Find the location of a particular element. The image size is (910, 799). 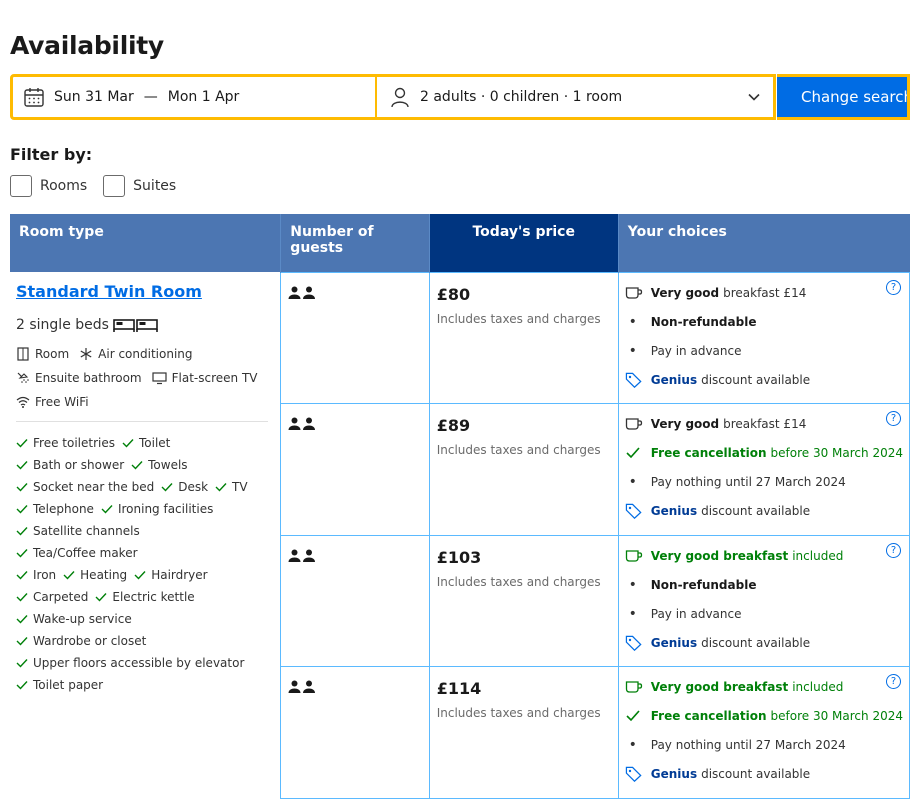

tv-icon is located at coordinates (159, 378).